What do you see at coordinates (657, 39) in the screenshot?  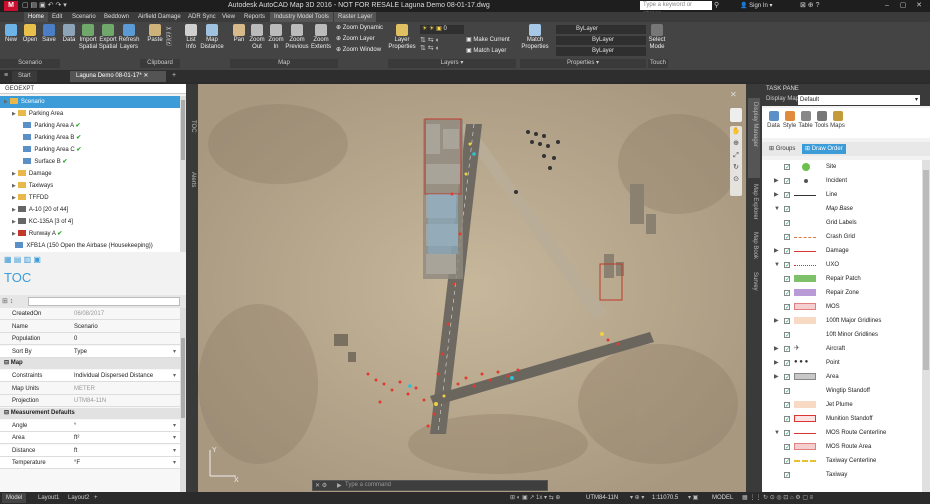 I see `select-mode-button: Select Mode` at bounding box center [657, 39].